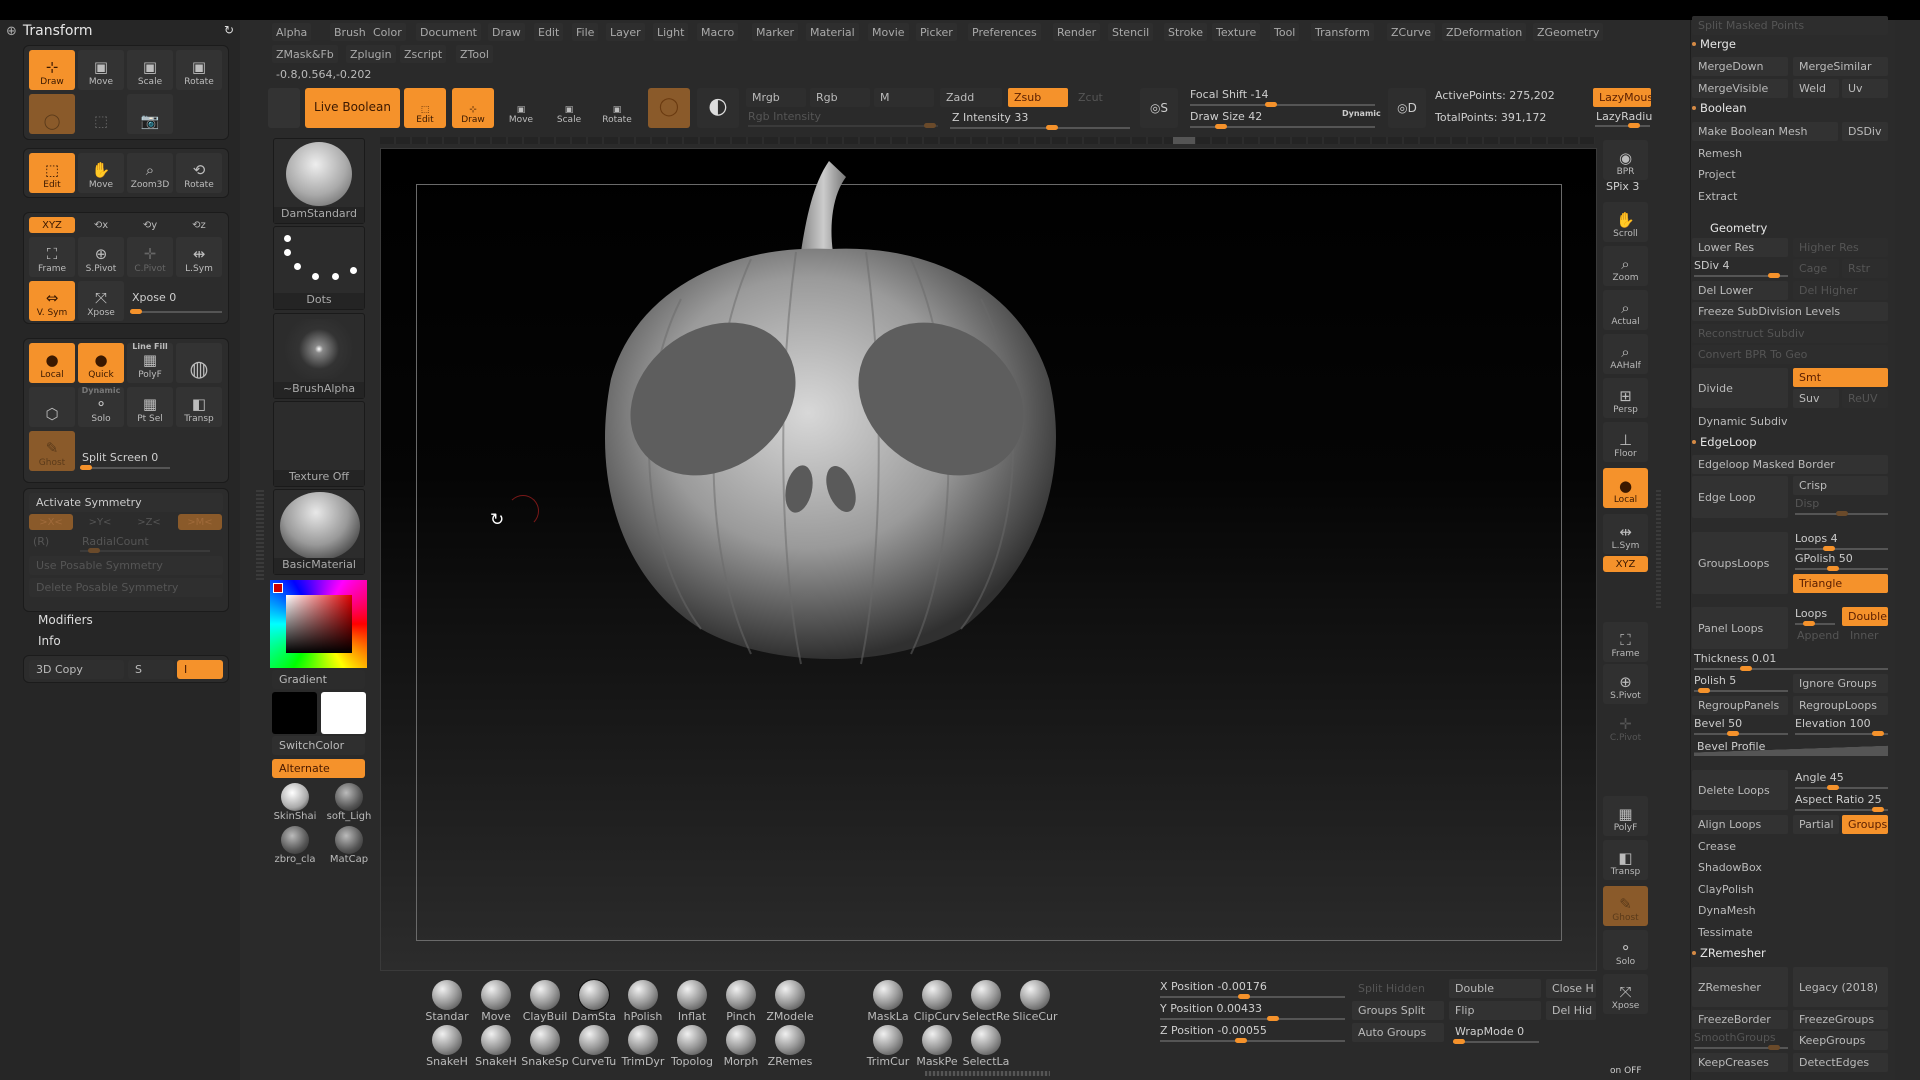 This screenshot has width=1920, height=1080. Describe the element at coordinates (1625, 354) in the screenshot. I see `right-aahalf-button: ⌕ AAHalf` at that location.